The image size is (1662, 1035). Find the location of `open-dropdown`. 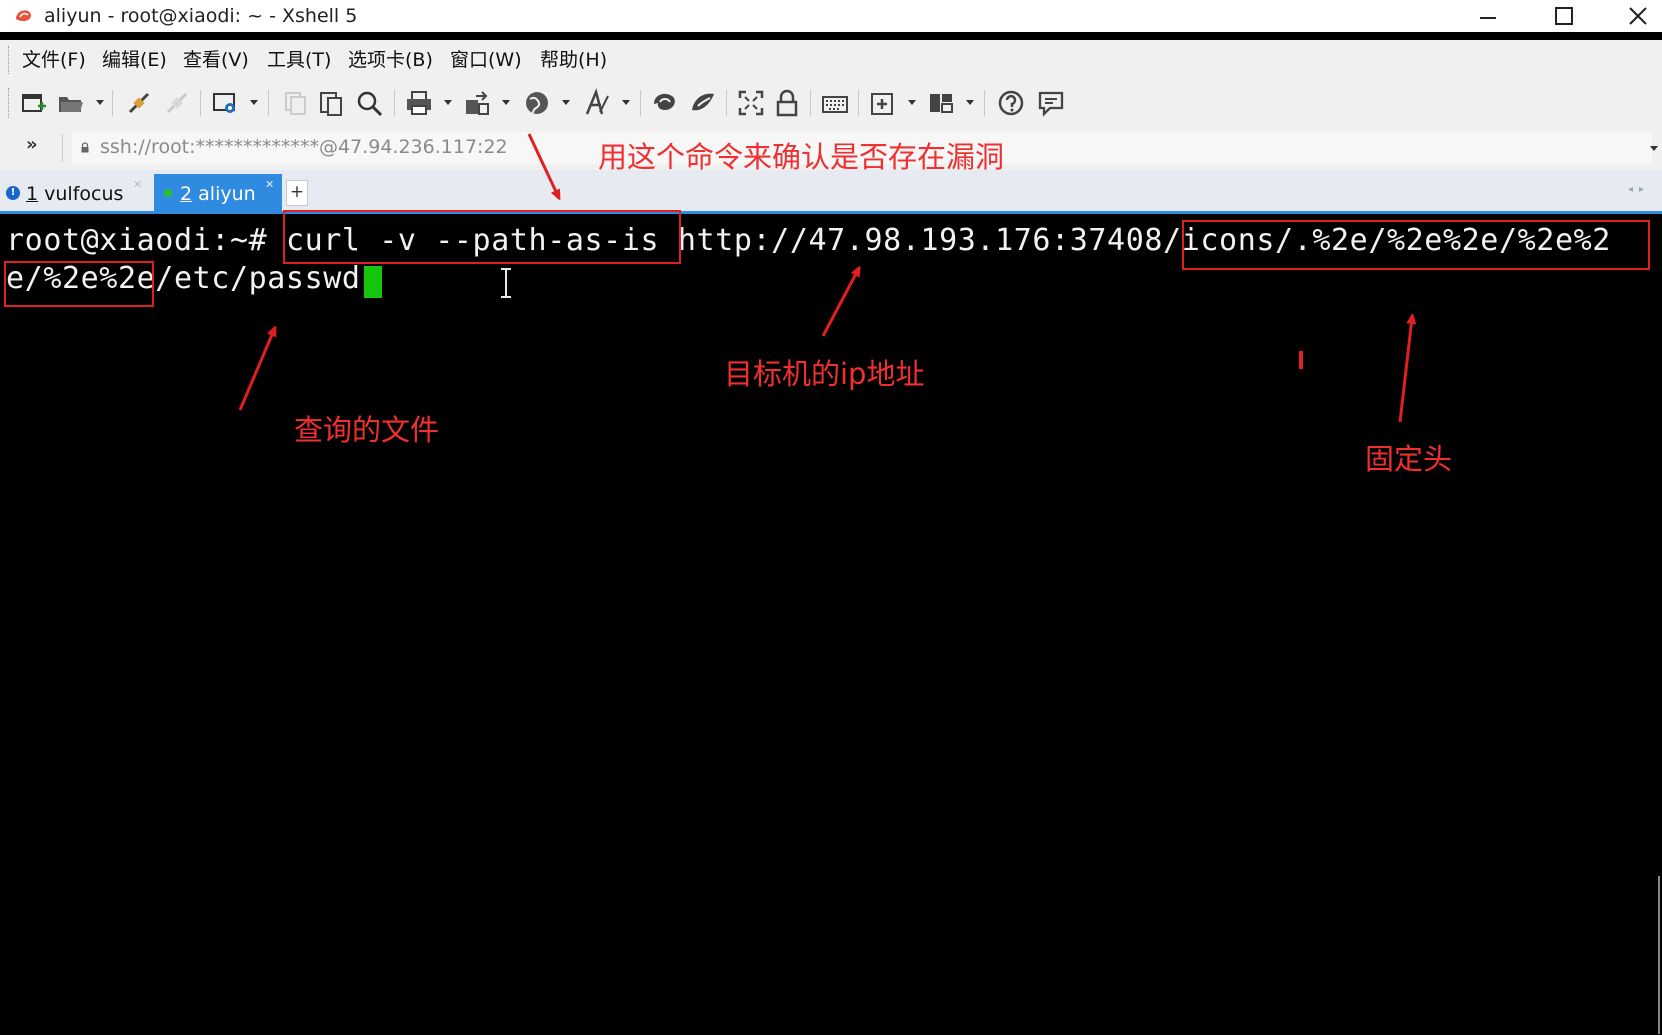

open-dropdown is located at coordinates (100, 102).